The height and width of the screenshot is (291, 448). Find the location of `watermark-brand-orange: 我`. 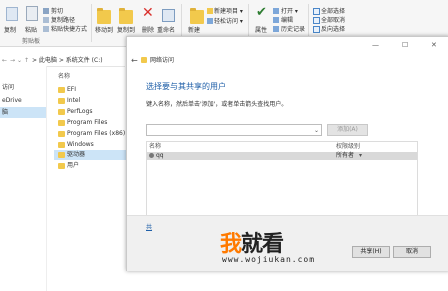

watermark-brand-orange: 我 is located at coordinates (231, 244).